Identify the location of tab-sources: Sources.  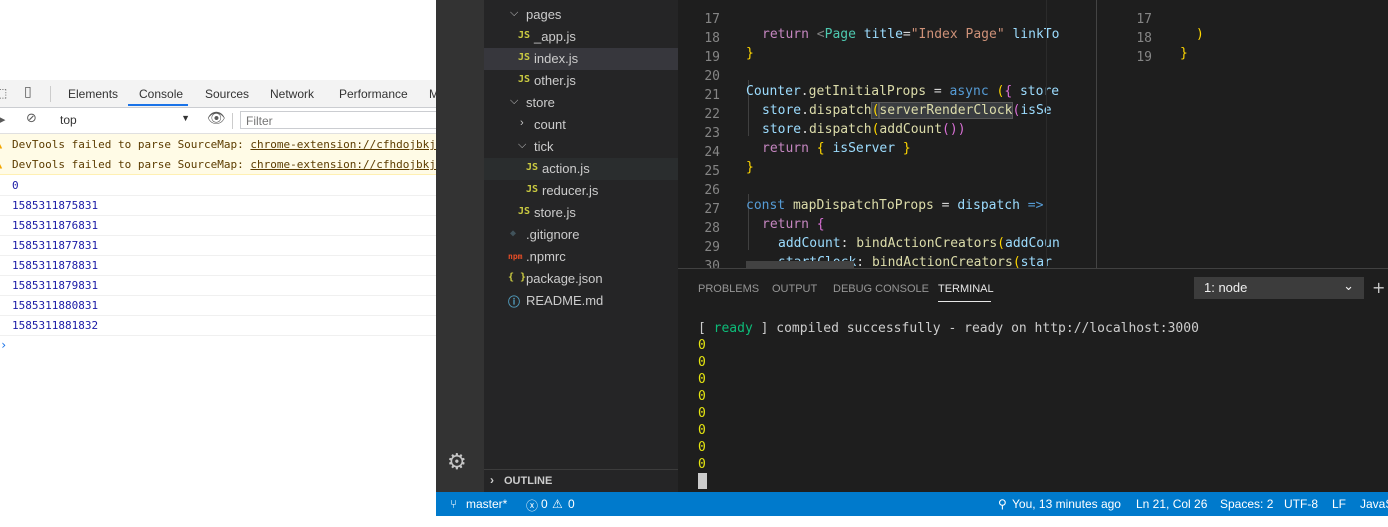
(227, 94).